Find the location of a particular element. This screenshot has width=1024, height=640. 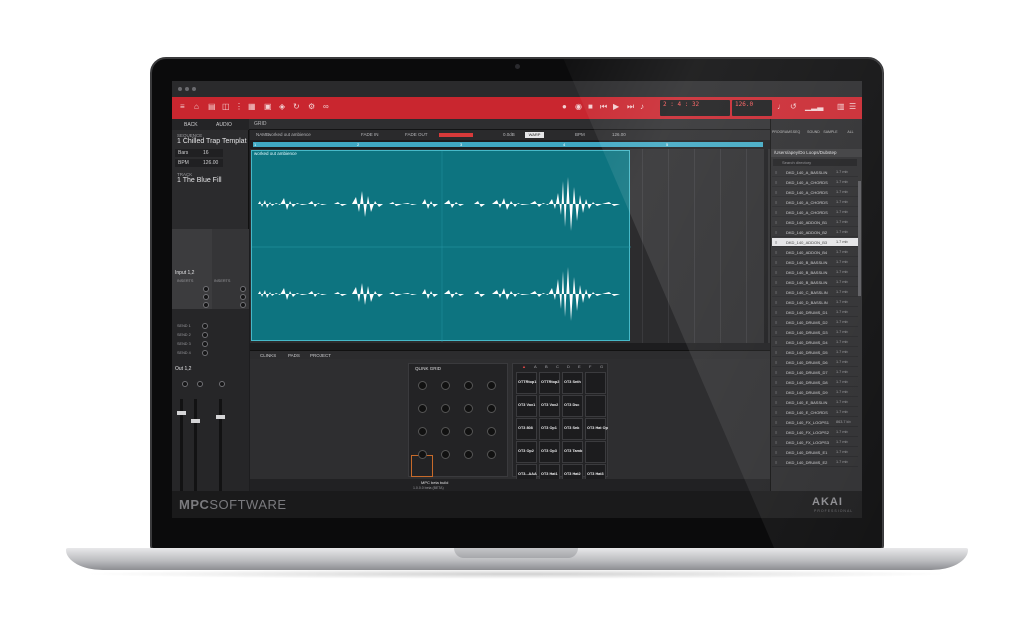

track-name: 1 The Blue Fill is located at coordinates (199, 180).